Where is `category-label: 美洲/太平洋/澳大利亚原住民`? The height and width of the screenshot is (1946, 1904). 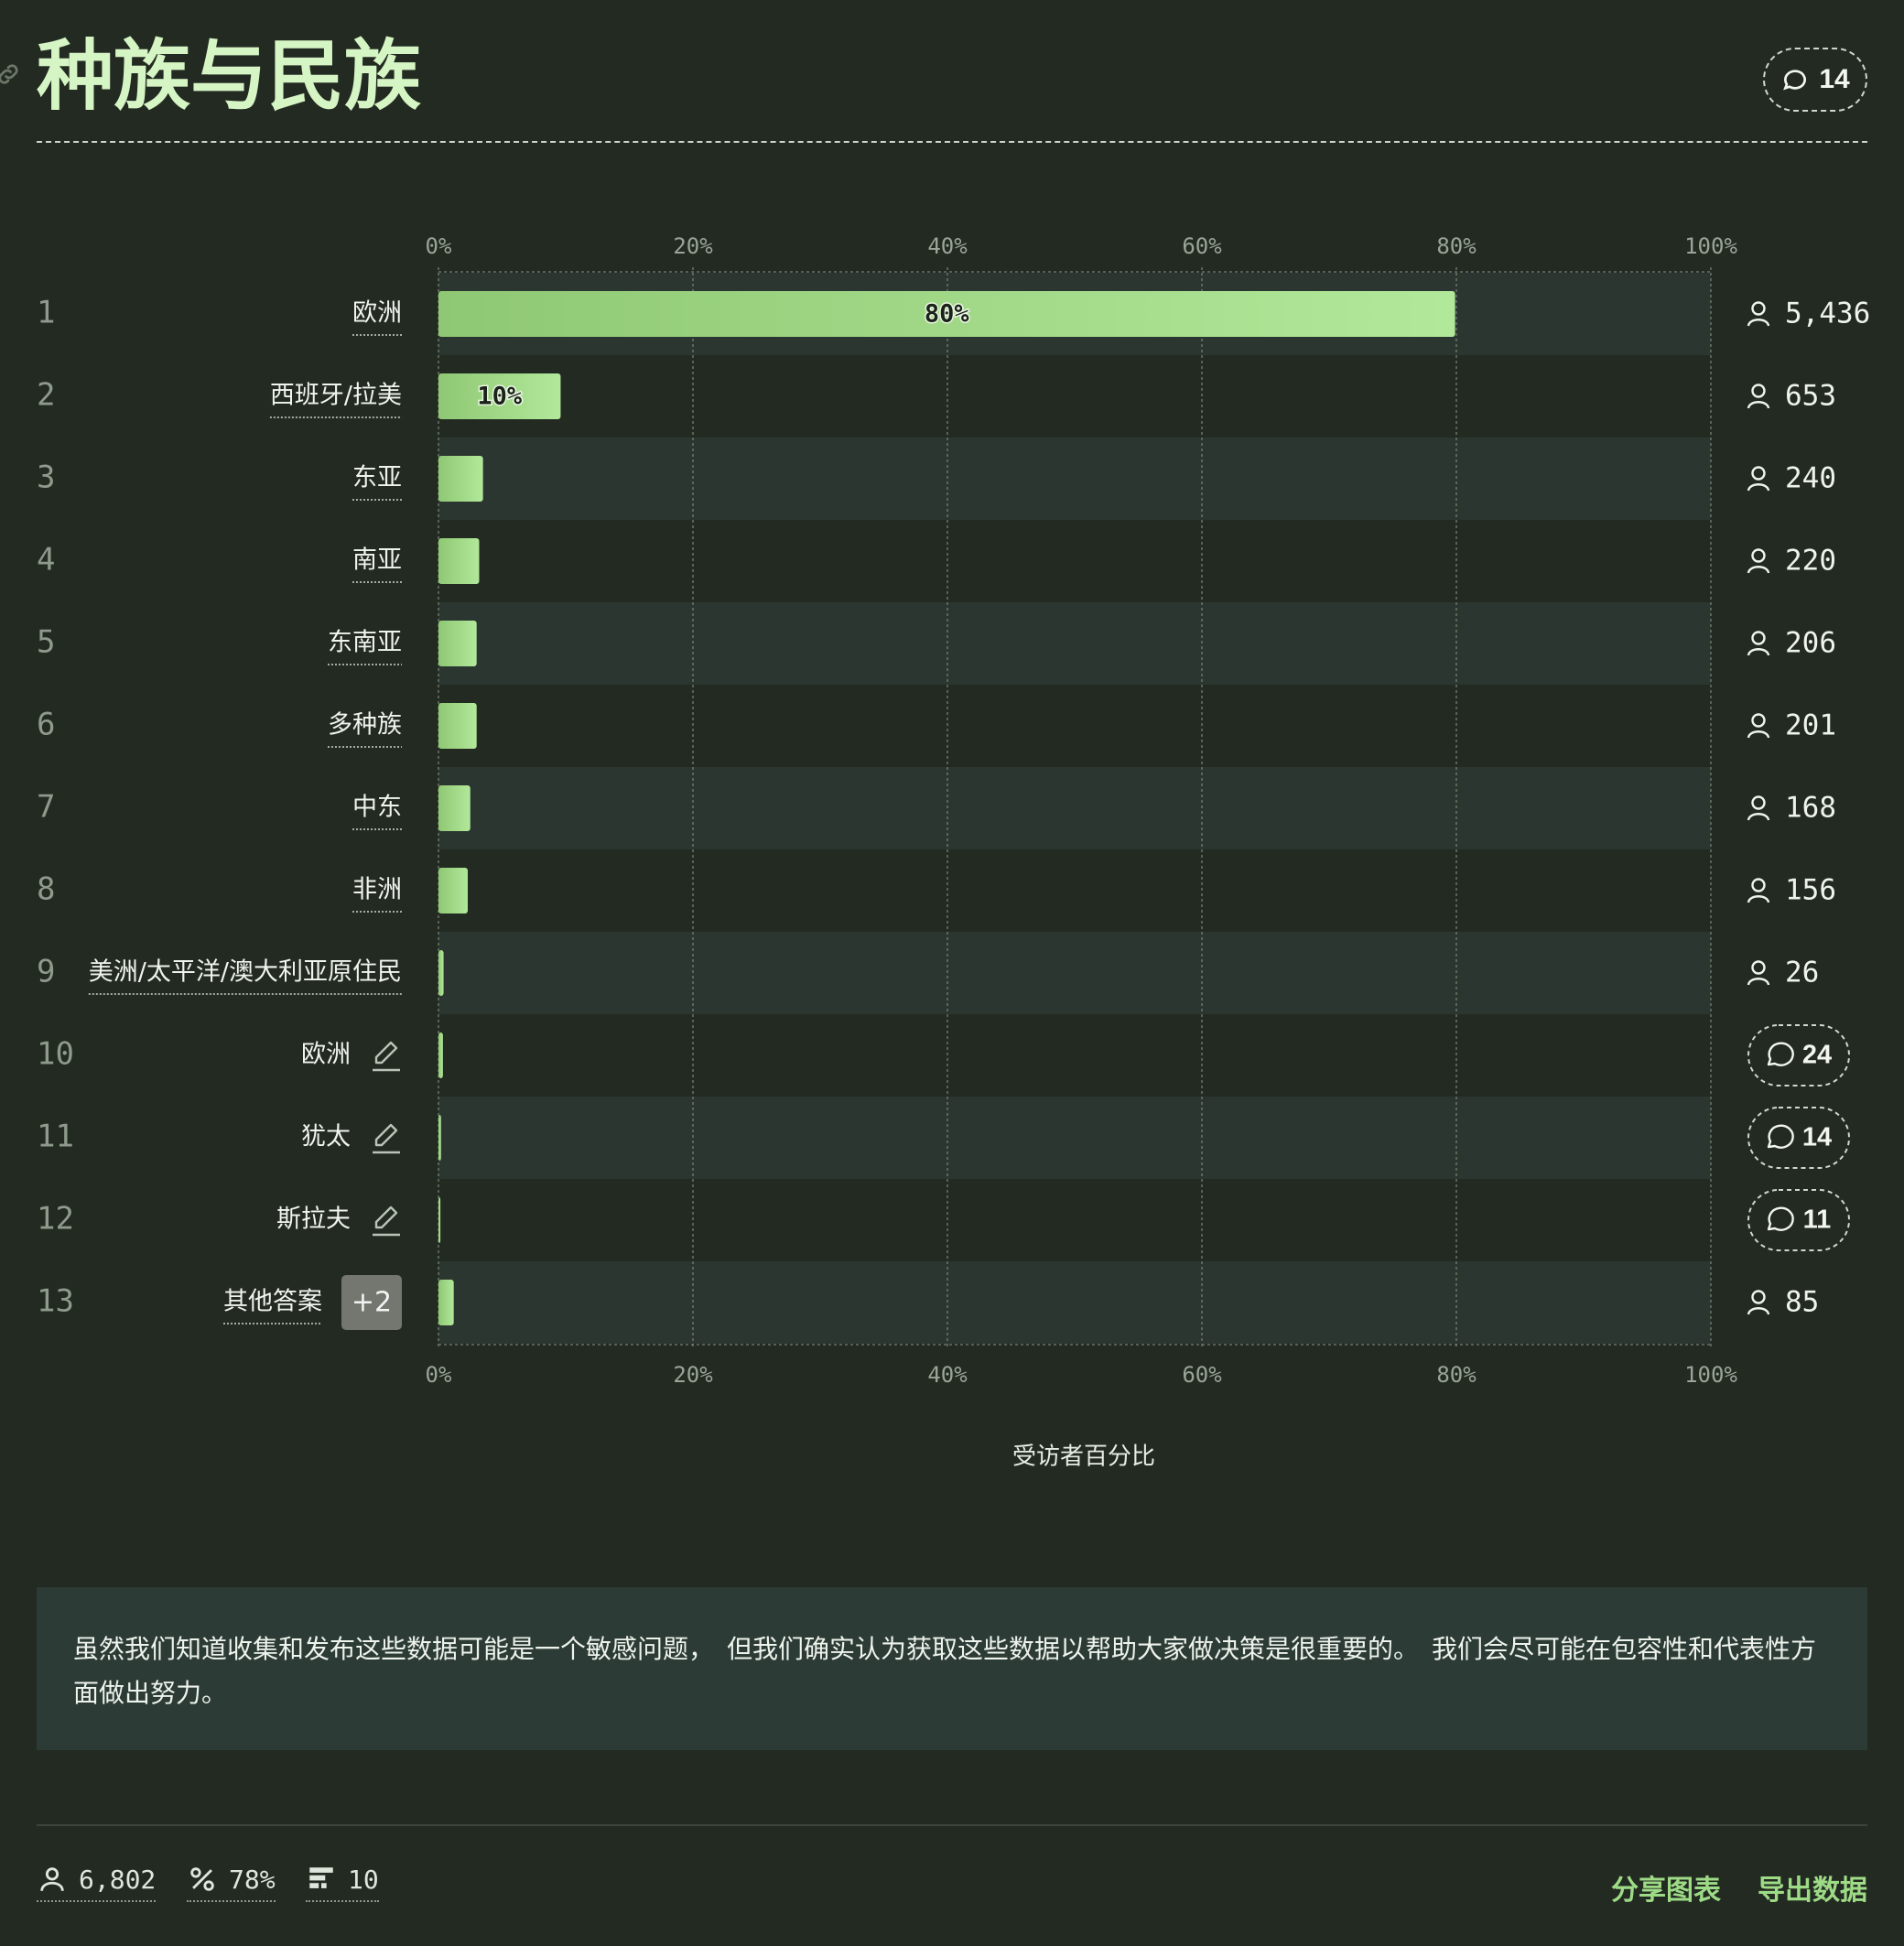
category-label: 美洲/太平洋/澳大利亚原住民 is located at coordinates (245, 973).